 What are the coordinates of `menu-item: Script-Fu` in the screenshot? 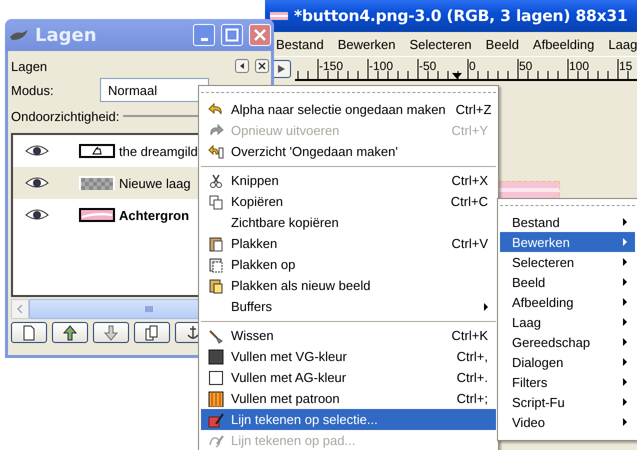 It's located at (567, 402).